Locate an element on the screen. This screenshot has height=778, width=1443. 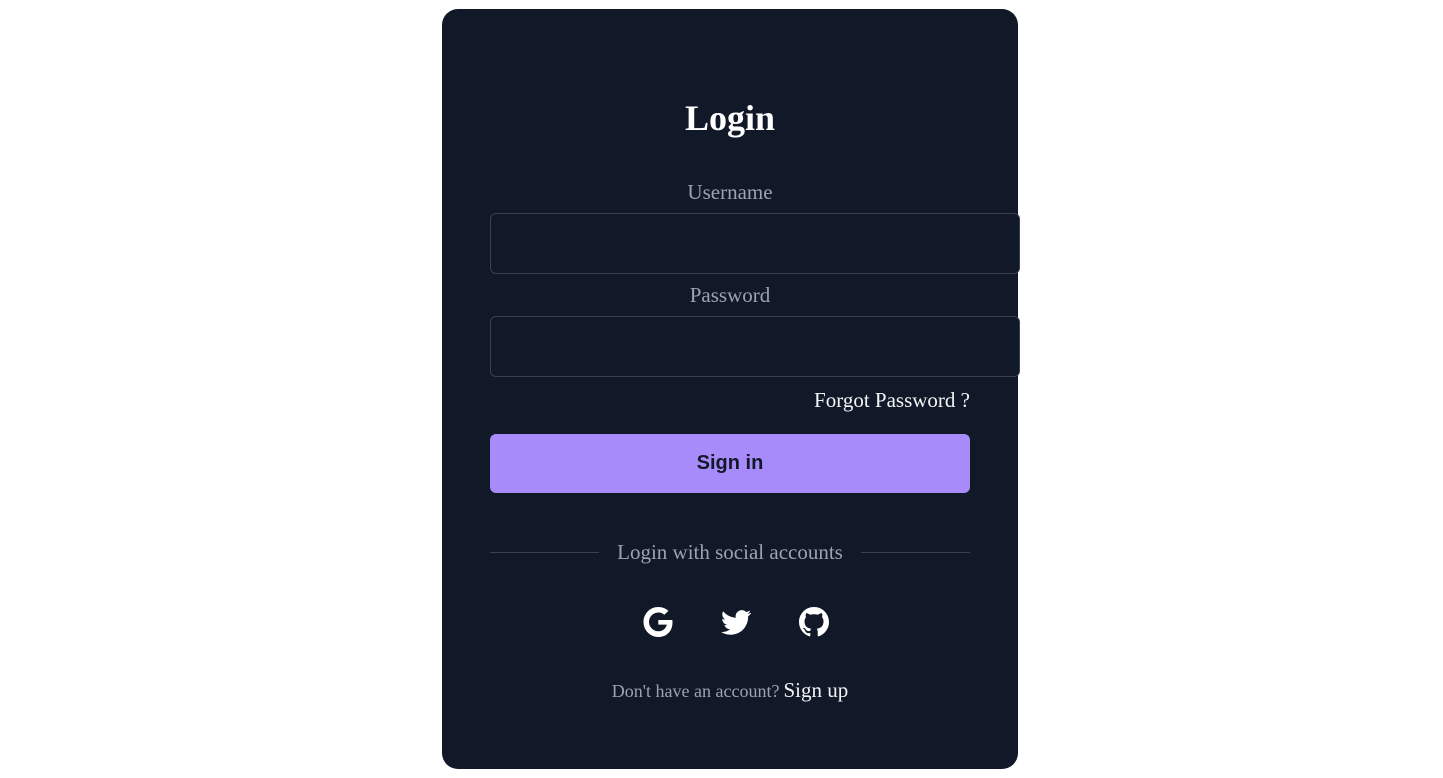
sign-up-link: Sign up is located at coordinates (815, 690).